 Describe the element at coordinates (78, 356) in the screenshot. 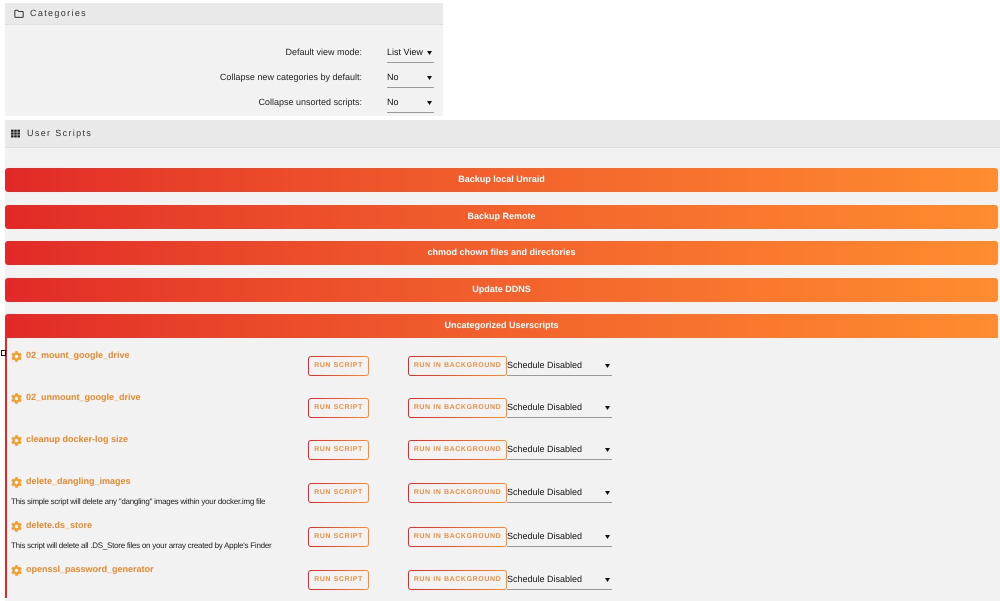

I see `script-name: 02_mount_google_drive` at that location.